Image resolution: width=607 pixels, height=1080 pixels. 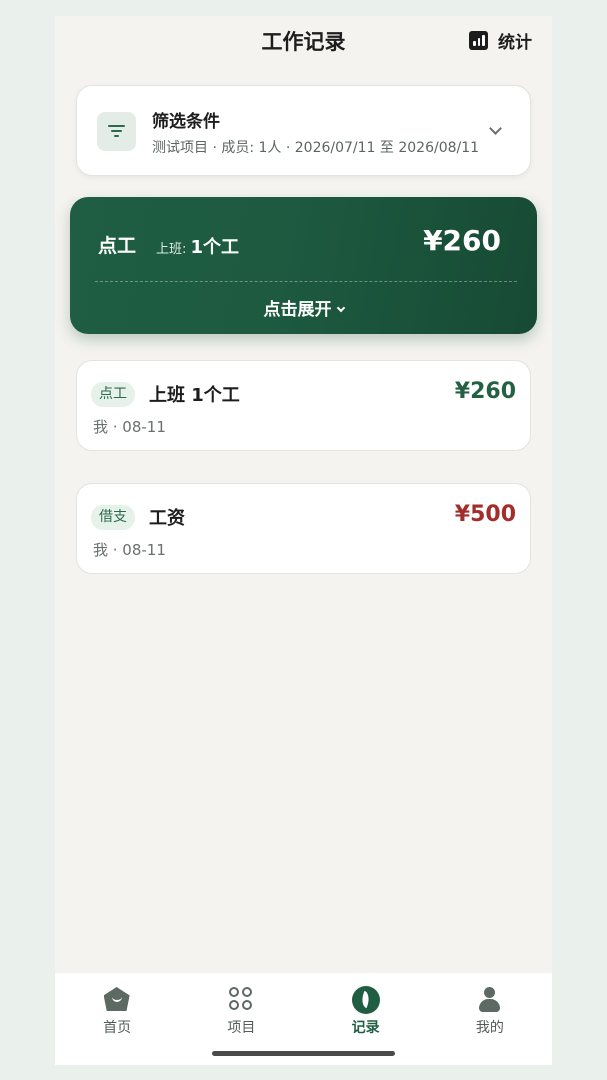 I want to click on home-icon, so click(x=117, y=999).